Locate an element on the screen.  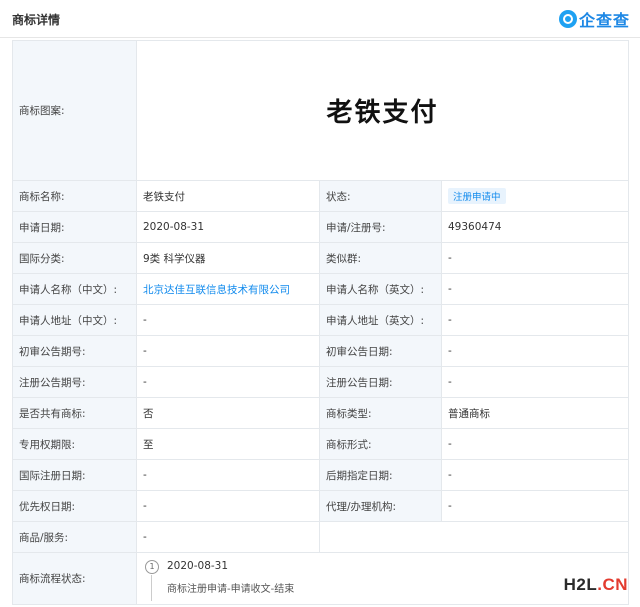
applicant-name-cn-link: 北京达佳互联信息技术有限公司 is located at coordinates (228, 289).